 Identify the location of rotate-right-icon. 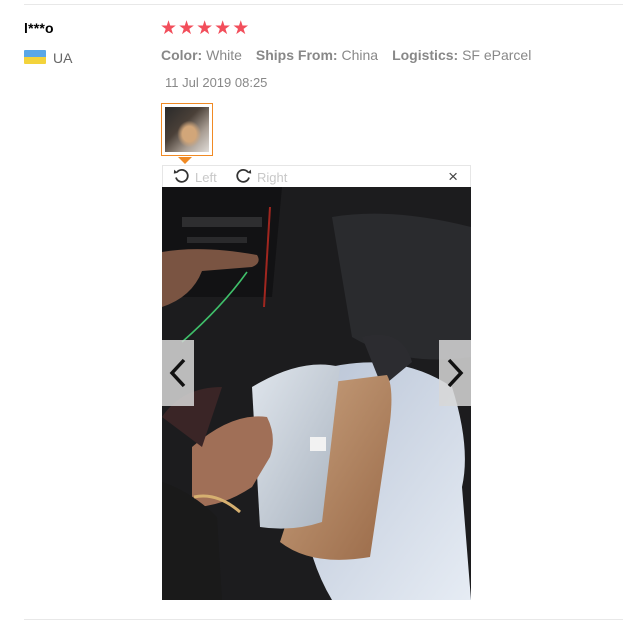
(243, 177).